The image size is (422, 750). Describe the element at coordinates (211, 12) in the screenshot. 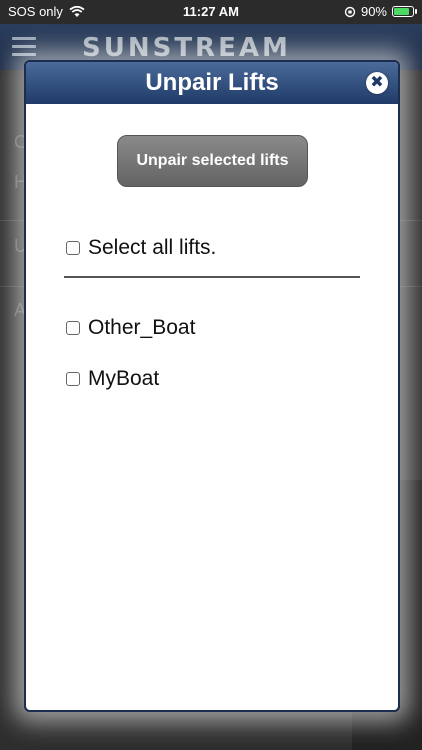

I see `status-bar: SOS only 11:27 AM 90%` at that location.